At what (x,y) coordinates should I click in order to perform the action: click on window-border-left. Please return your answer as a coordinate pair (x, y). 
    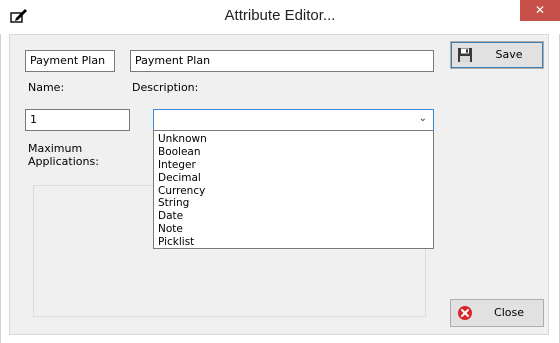
    Looking at the image, I should click on (0, 188).